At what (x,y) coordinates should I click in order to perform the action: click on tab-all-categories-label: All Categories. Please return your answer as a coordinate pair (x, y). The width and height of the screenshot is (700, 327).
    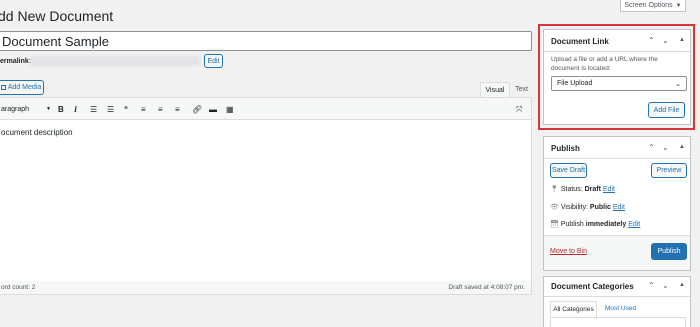
    Looking at the image, I should click on (573, 309).